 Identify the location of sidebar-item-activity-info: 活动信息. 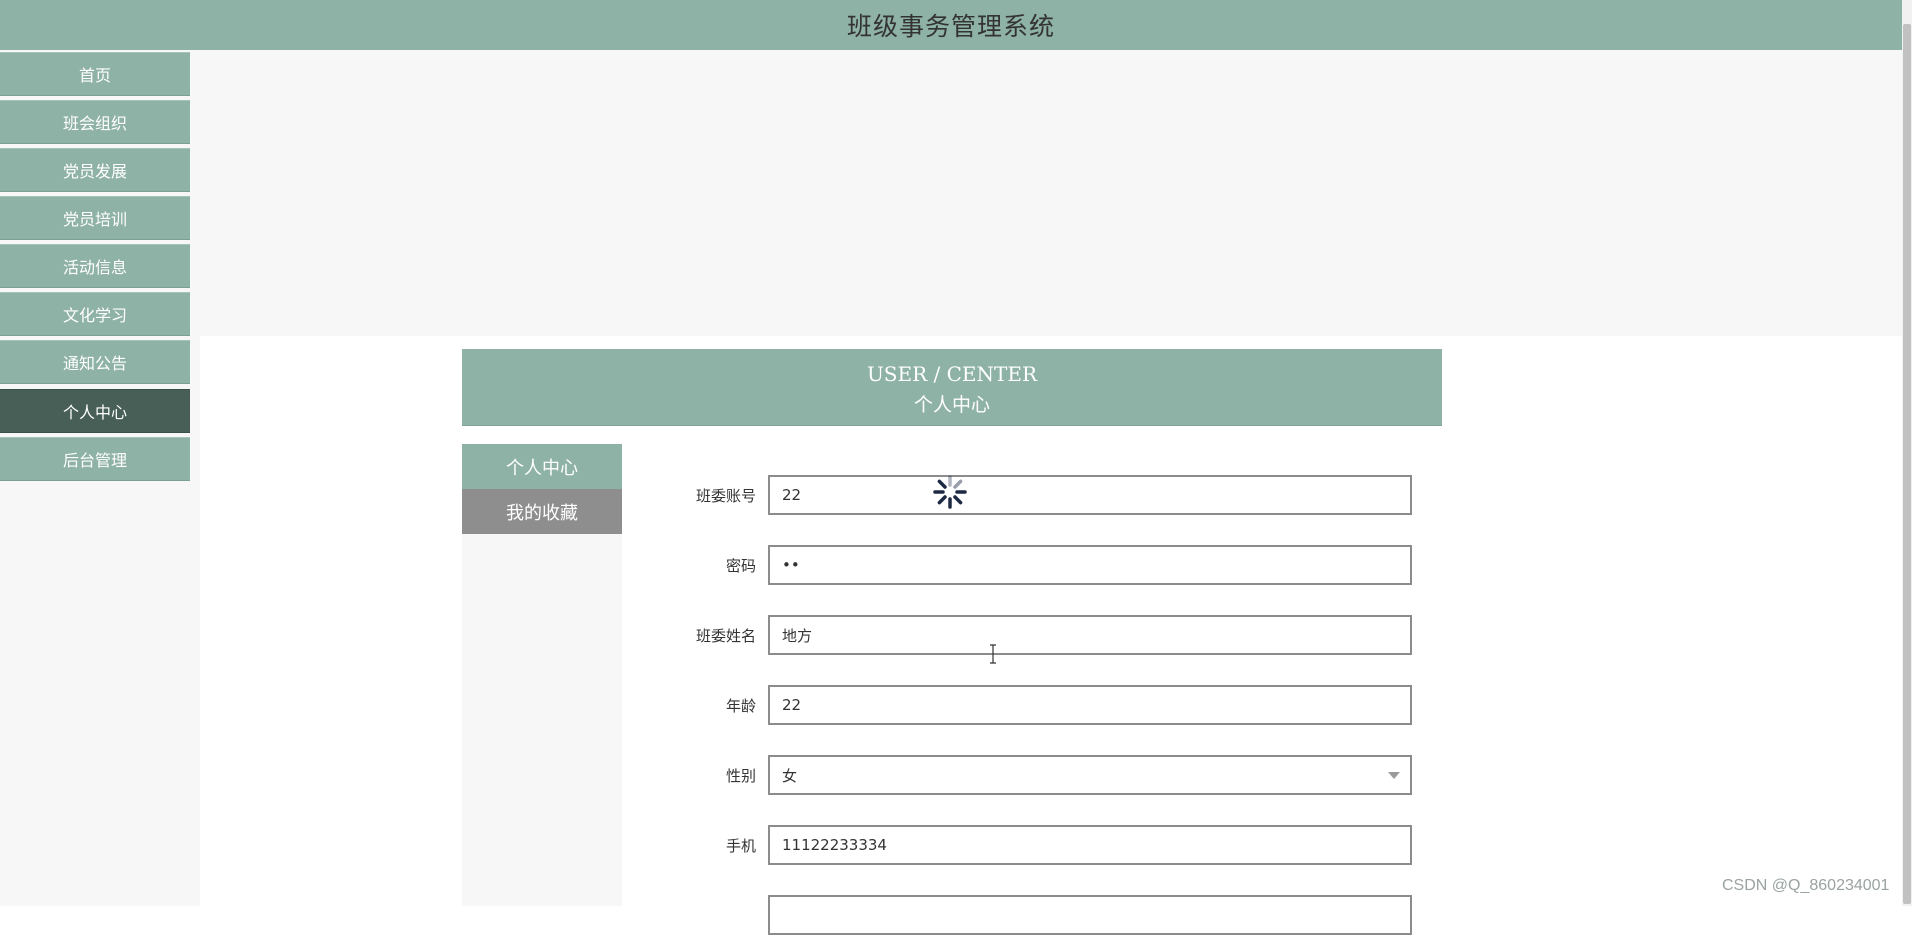
(95, 266).